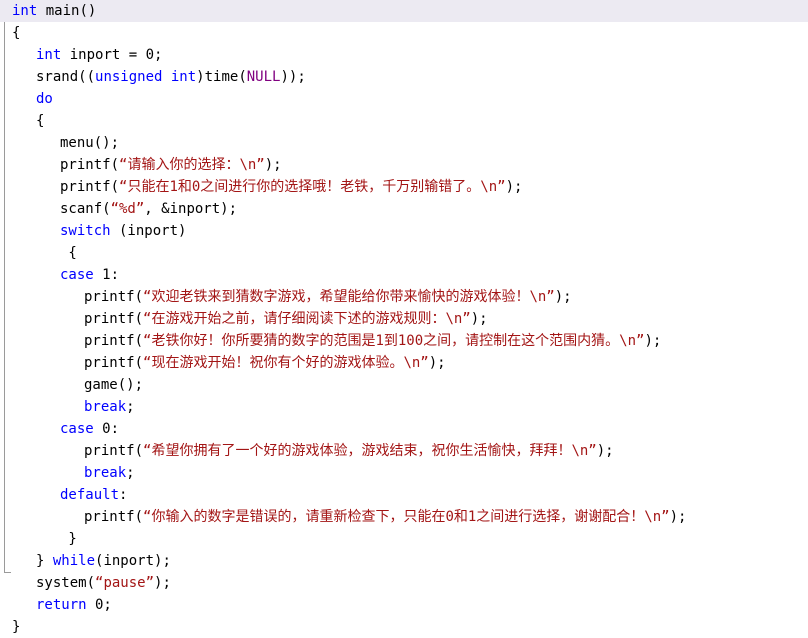 This screenshot has width=808, height=638. What do you see at coordinates (404, 561) in the screenshot?
I see `code-line: } while(inport);` at bounding box center [404, 561].